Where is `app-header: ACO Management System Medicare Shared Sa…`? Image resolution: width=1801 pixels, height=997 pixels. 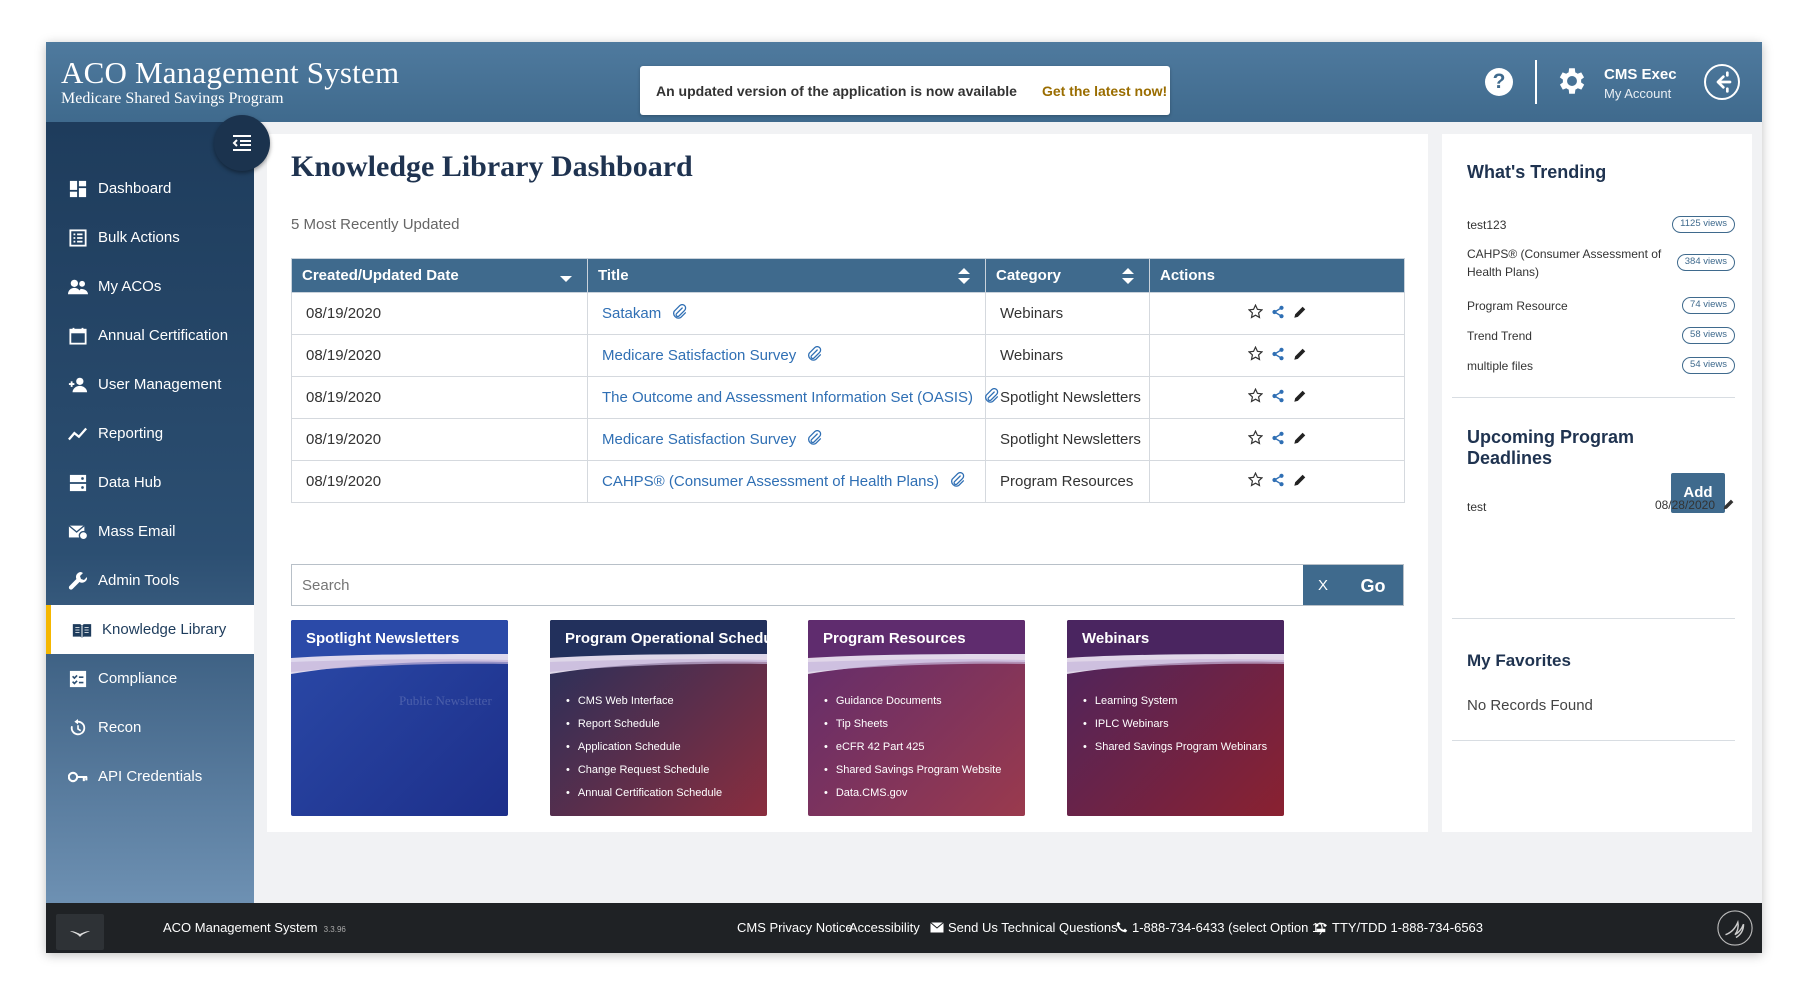
app-header: ACO Management System Medicare Shared Sa… is located at coordinates (904, 82).